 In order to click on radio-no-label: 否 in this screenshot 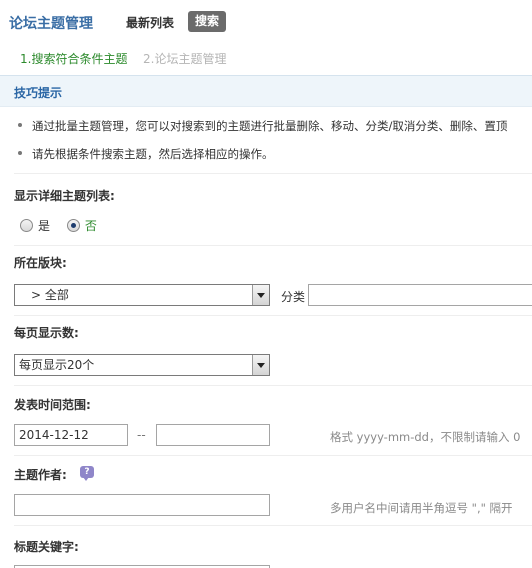, I will do `click(91, 225)`.